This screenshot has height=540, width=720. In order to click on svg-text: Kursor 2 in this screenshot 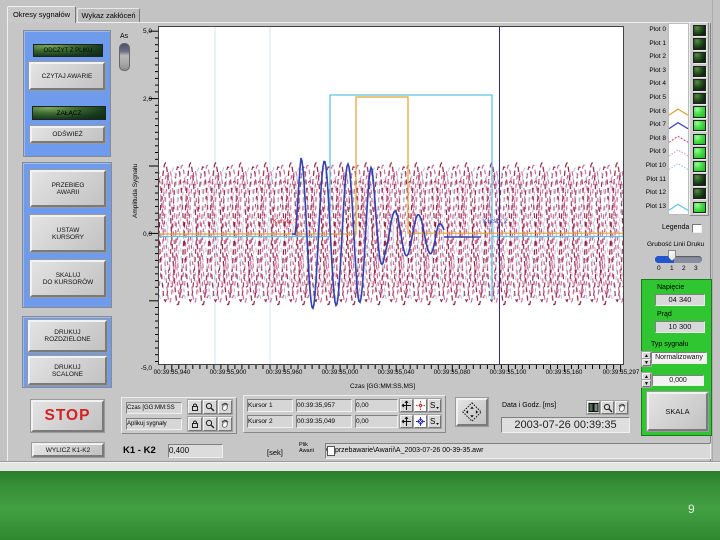, I will do `click(495, 221)`.